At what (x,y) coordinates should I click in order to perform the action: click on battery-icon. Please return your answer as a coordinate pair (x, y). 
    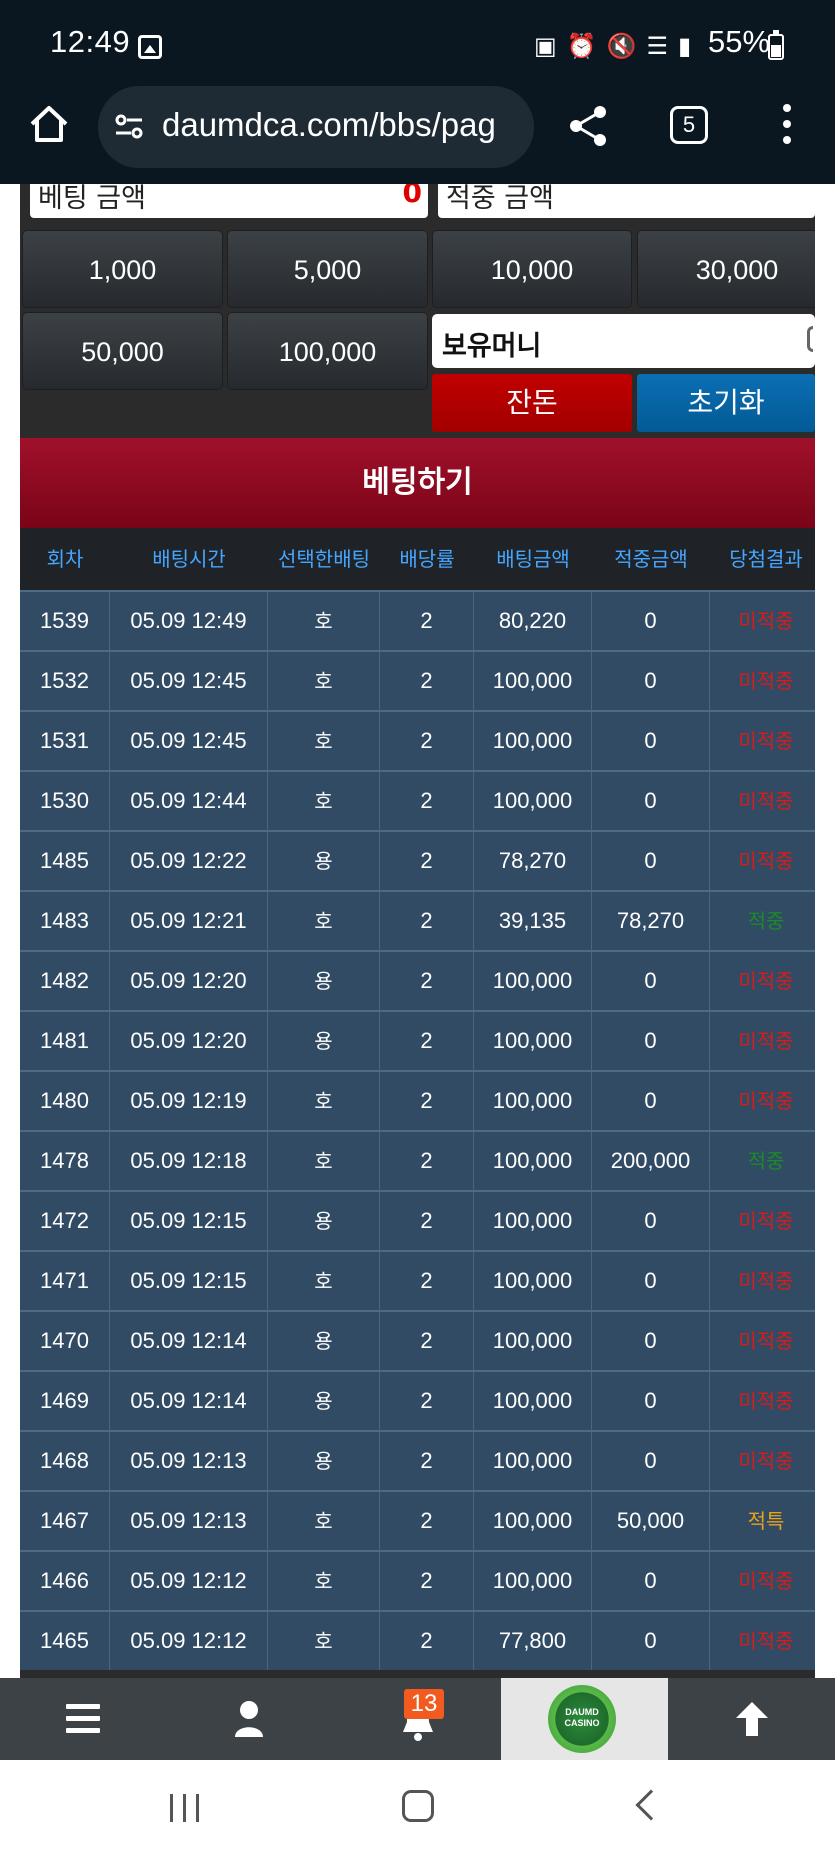
    Looking at the image, I should click on (776, 45).